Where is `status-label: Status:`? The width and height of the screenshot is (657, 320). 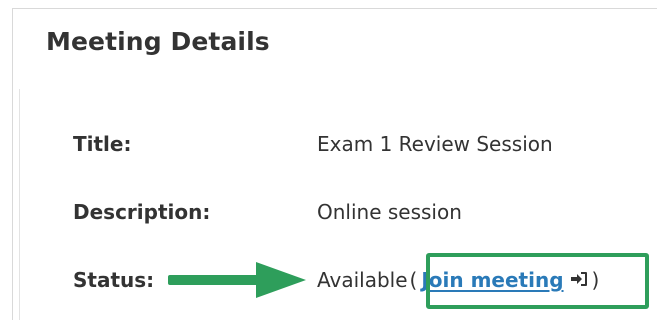
status-label: Status: is located at coordinates (114, 280).